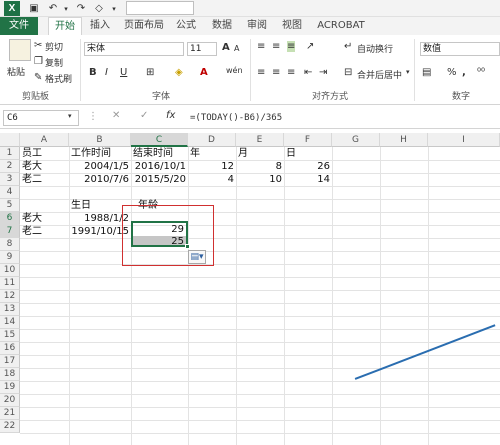  I want to click on format-painter-button: 格式刷, so click(58, 78).